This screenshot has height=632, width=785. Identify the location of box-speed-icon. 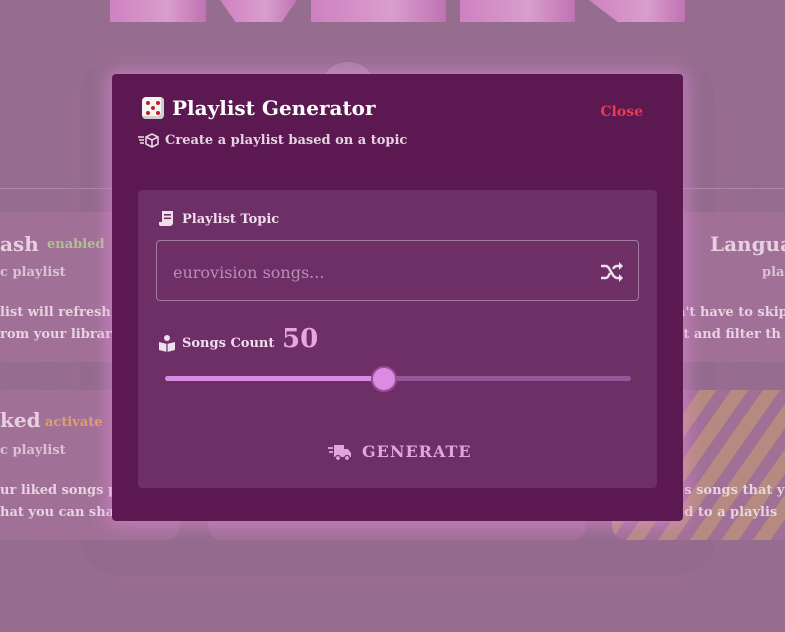
(148, 140).